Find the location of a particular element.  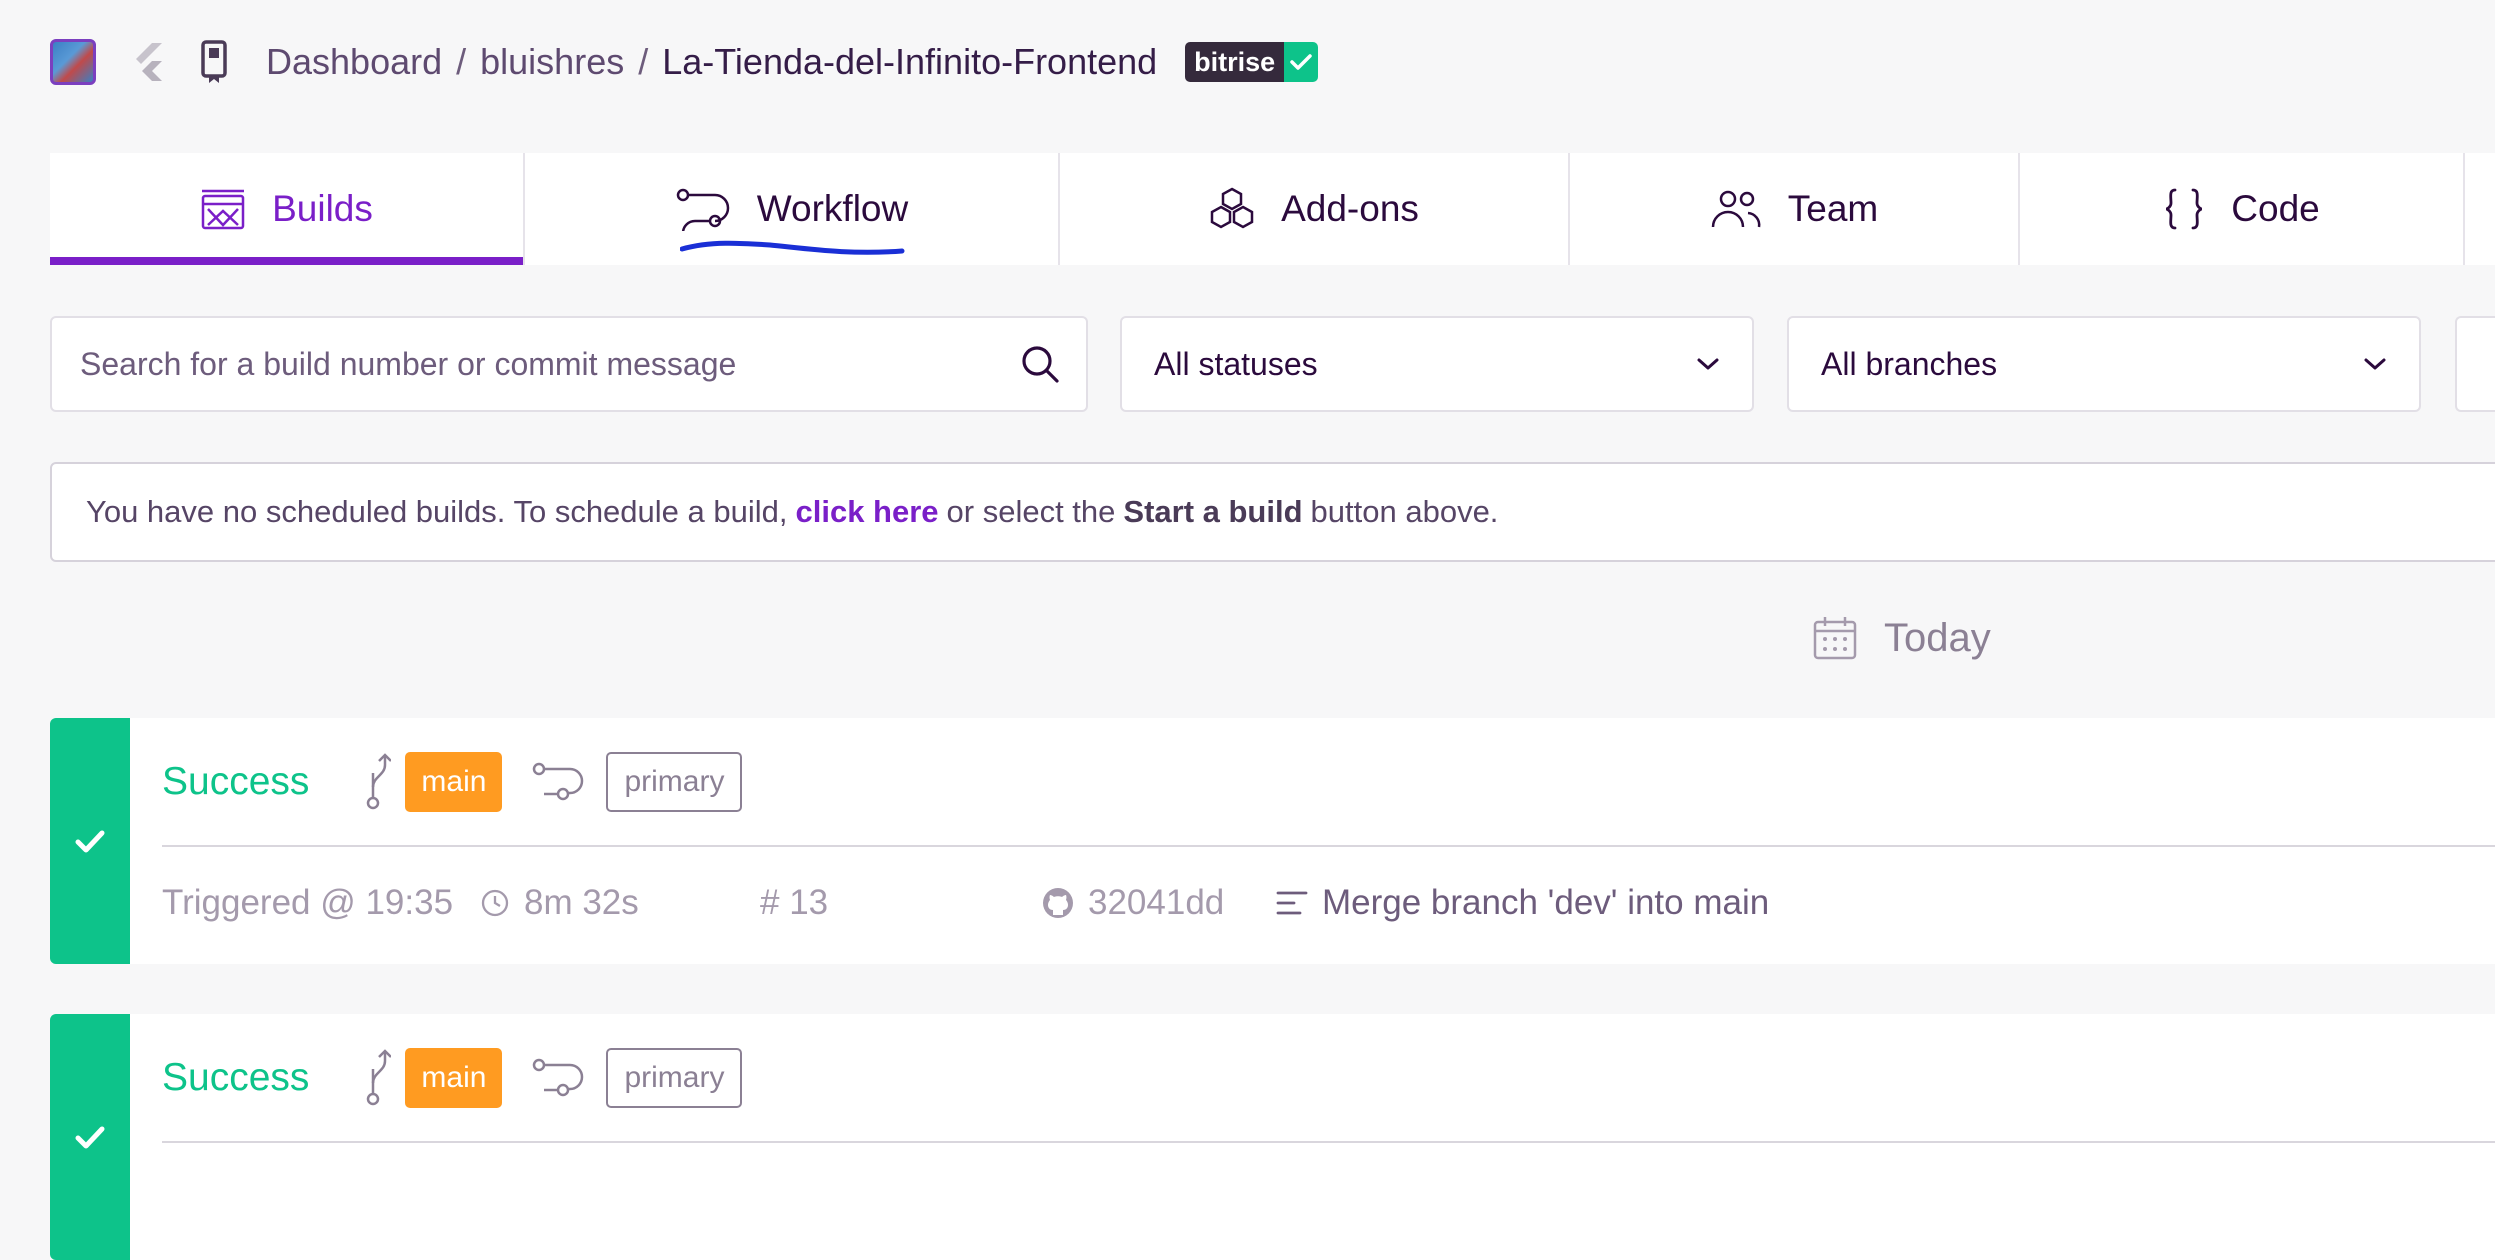

calendar-icon is located at coordinates (1835, 638).